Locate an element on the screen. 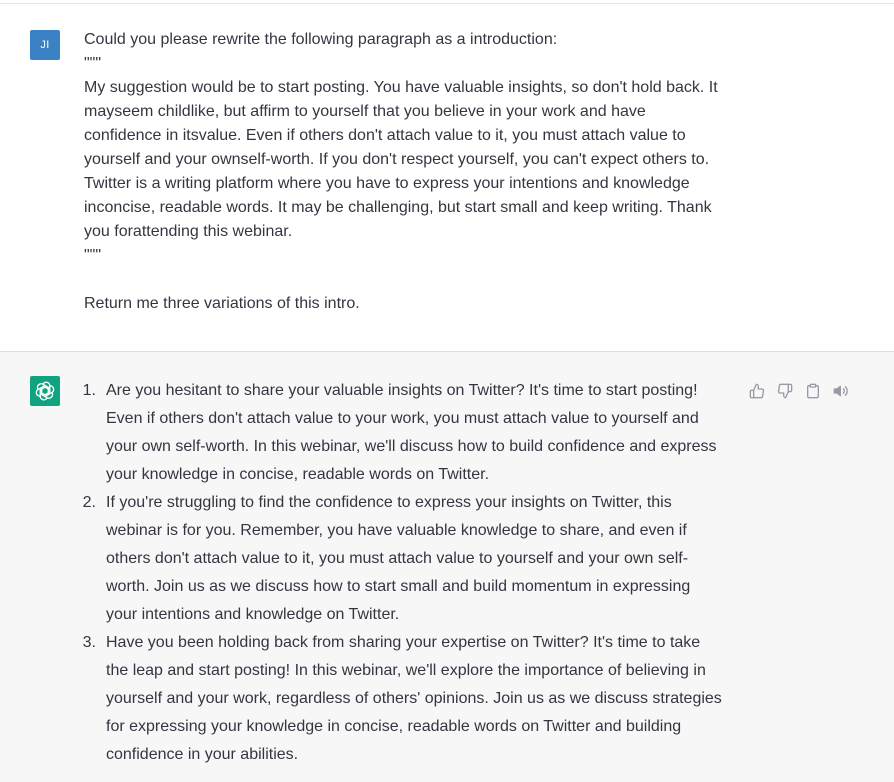 Image resolution: width=894 pixels, height=782 pixels. thumbs-down-button is located at coordinates (785, 391).